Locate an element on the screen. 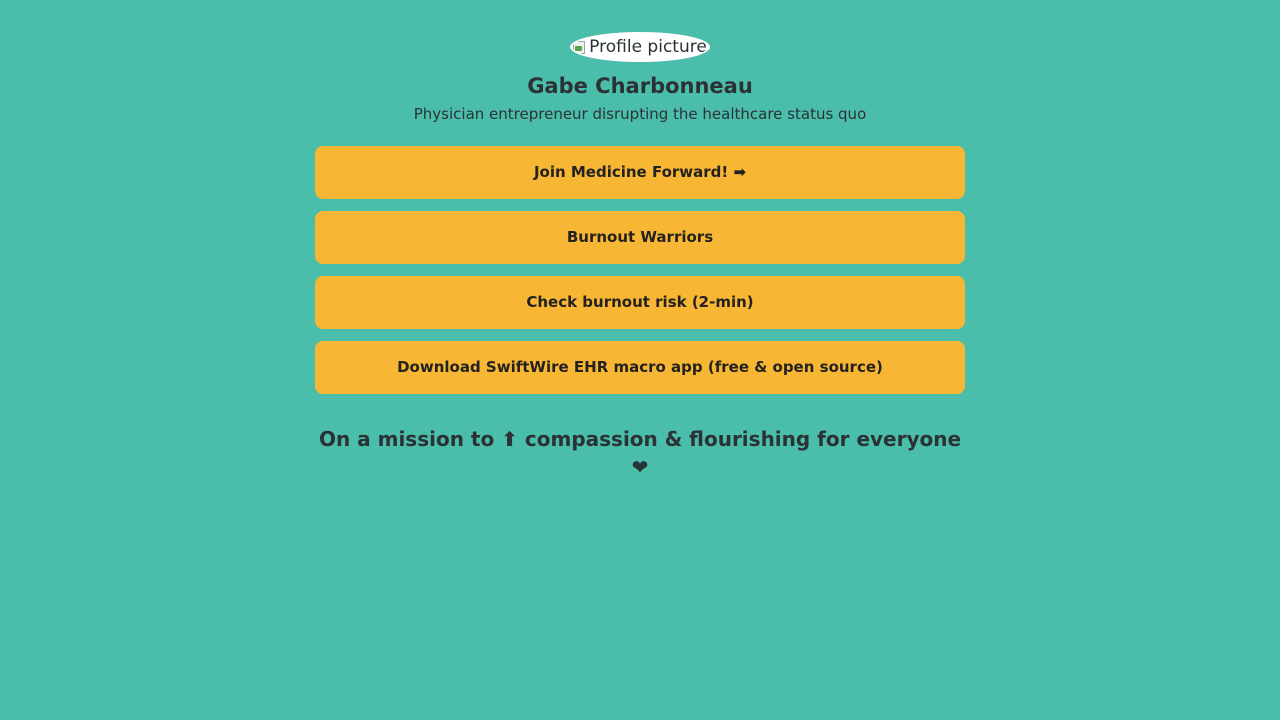 Image resolution: width=1280 pixels, height=720 pixels. check-burnout-risk-button: Check burnout risk (2-min) is located at coordinates (640, 302).